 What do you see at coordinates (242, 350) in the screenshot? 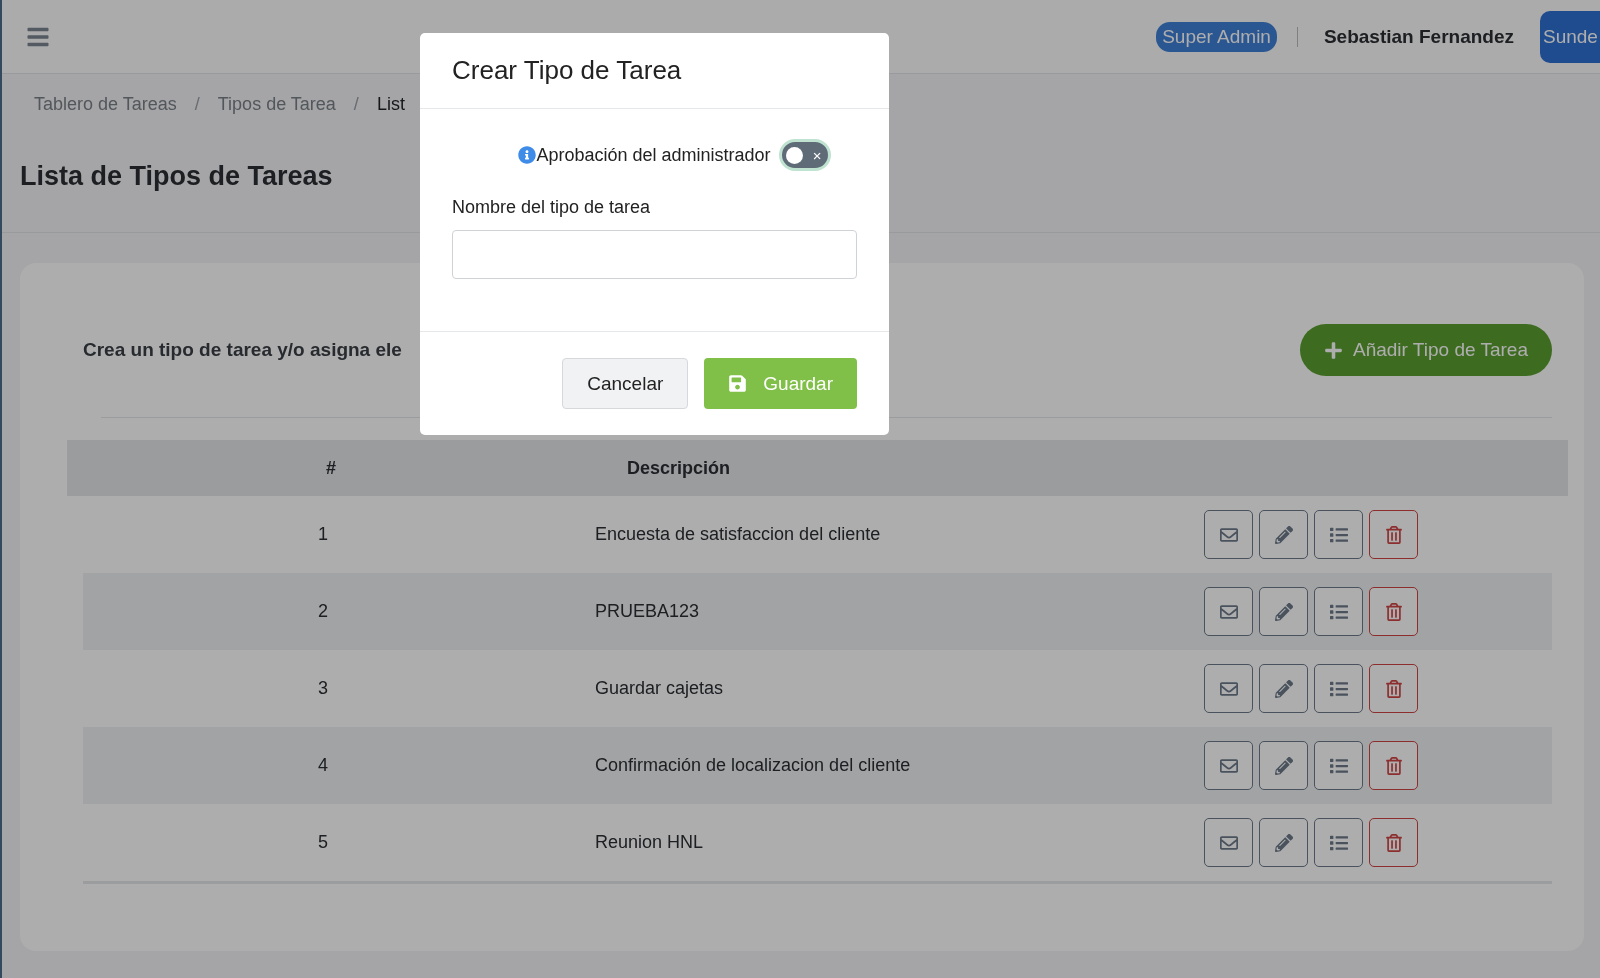
I see `card-description: Crea un tipo de tarea y/o asigna ele` at bounding box center [242, 350].